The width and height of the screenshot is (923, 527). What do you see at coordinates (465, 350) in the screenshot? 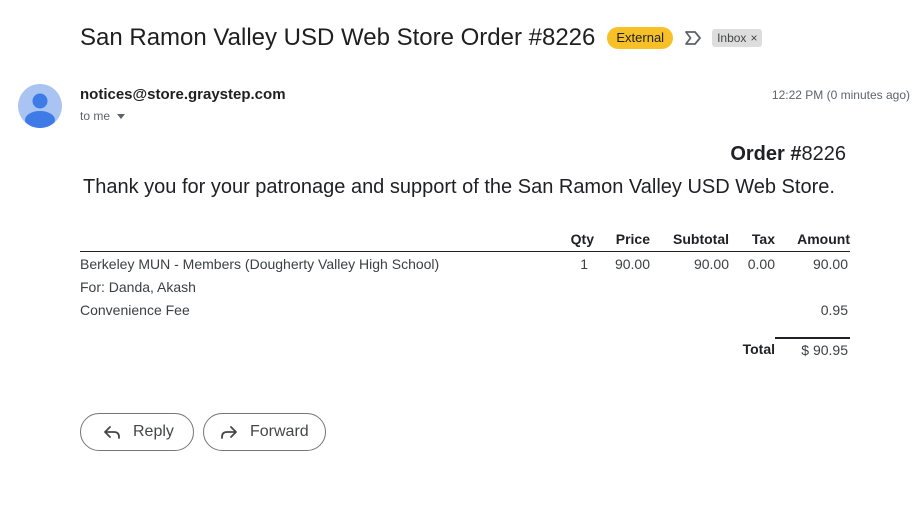
I see `total-row: Total $ 90.95` at bounding box center [465, 350].